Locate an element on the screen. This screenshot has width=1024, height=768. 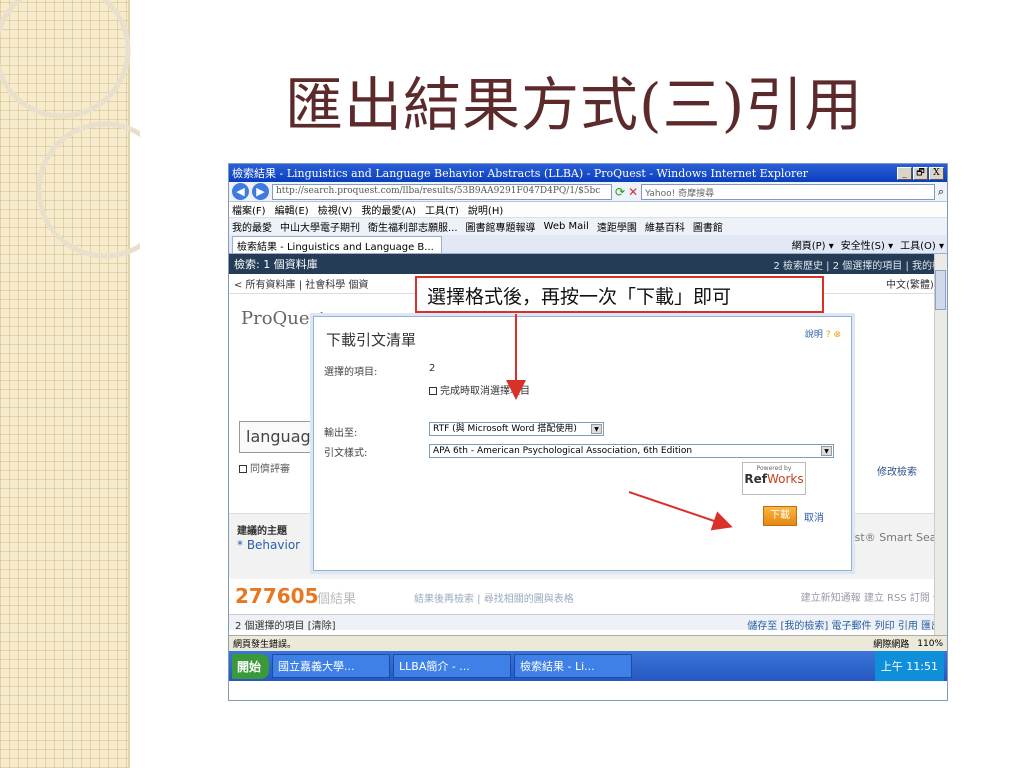
slide-title: 匯出結果方式(三)引用 is located at coordinates (574, 105).